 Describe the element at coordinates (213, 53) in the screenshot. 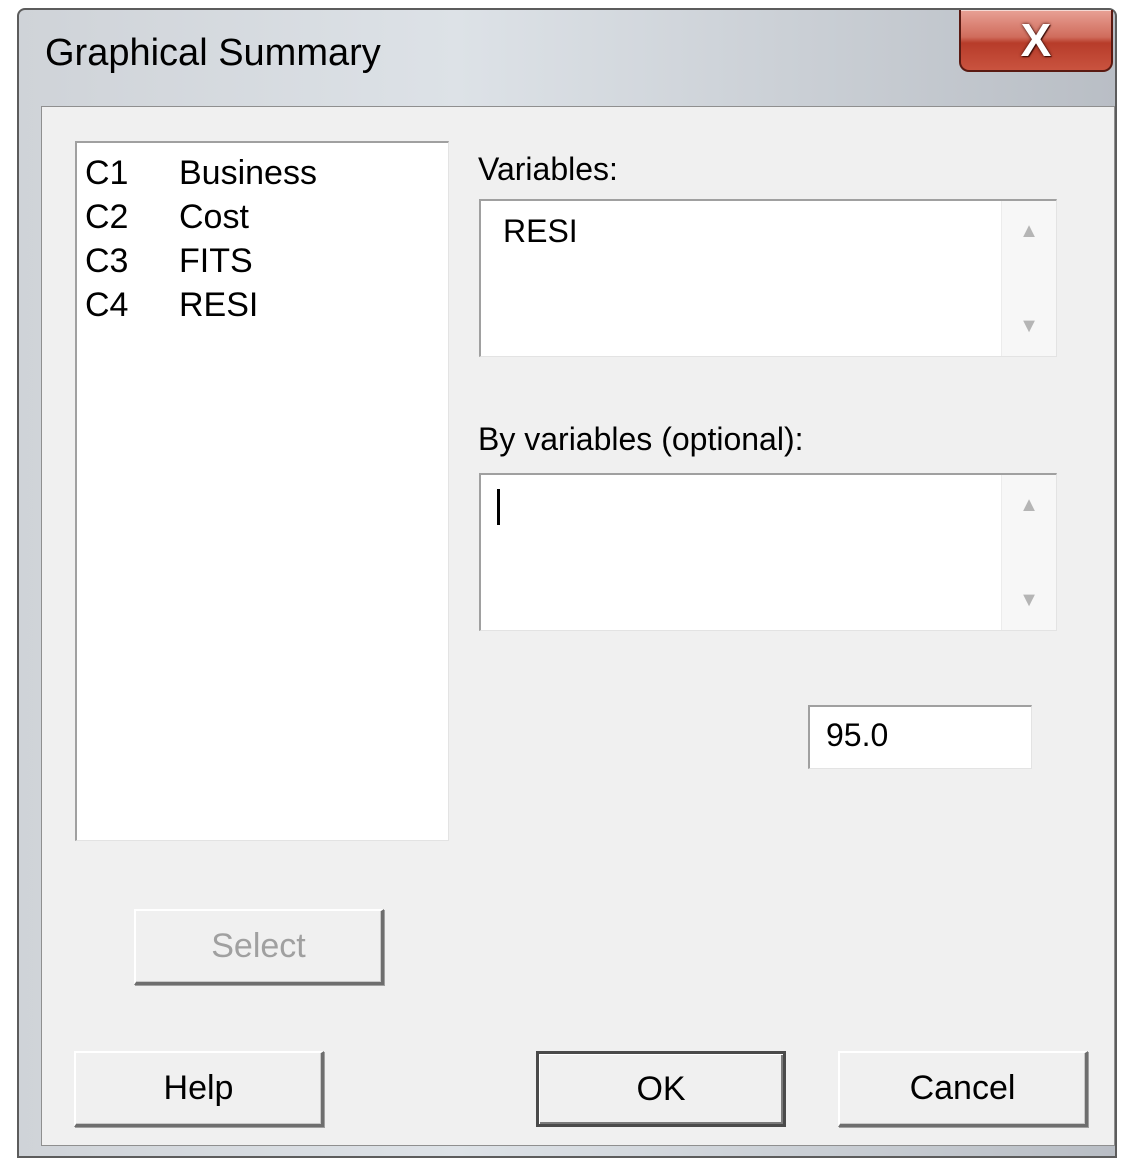

I see `dialog-title: Graphical Summary` at that location.